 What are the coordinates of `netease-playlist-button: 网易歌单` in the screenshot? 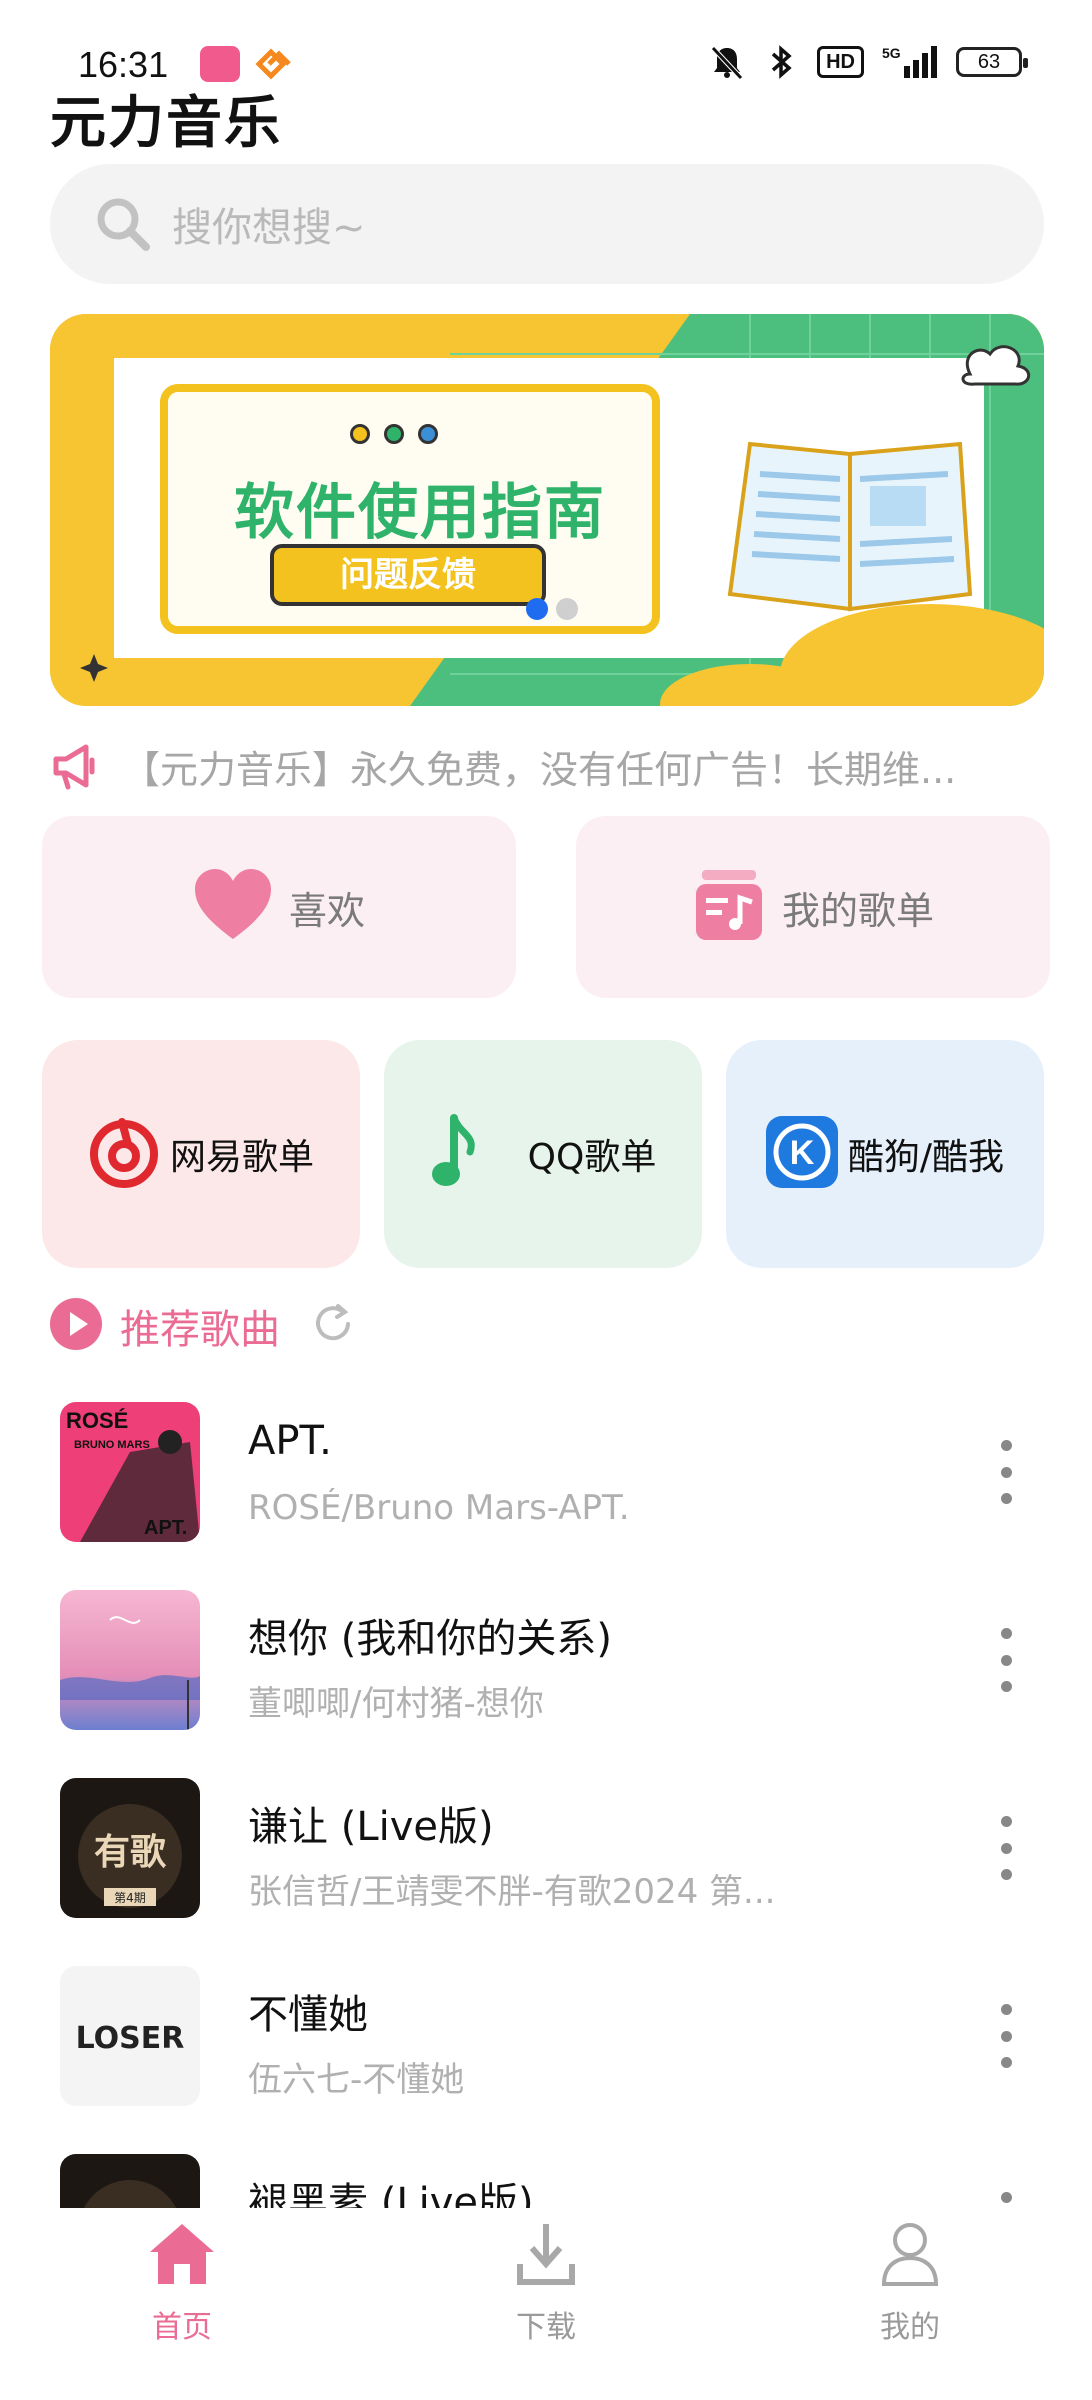 It's located at (201, 1154).